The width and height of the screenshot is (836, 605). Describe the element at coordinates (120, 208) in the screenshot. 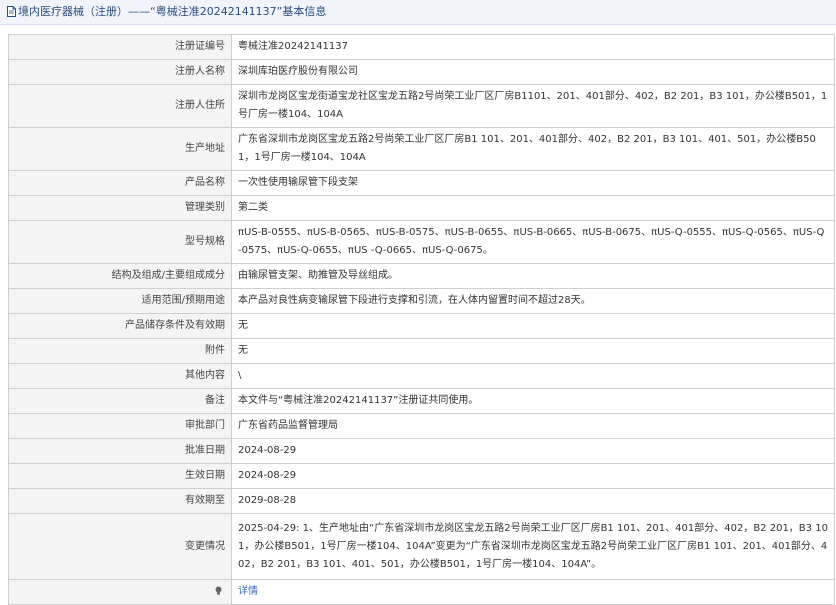

I see `field-label-management-class: 管理类别` at that location.